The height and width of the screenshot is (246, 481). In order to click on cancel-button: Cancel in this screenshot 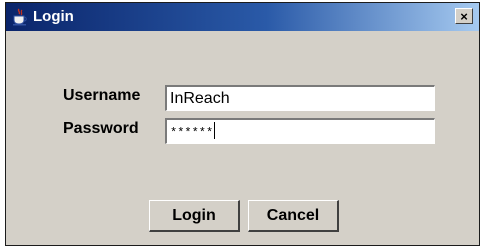, I will do `click(293, 216)`.